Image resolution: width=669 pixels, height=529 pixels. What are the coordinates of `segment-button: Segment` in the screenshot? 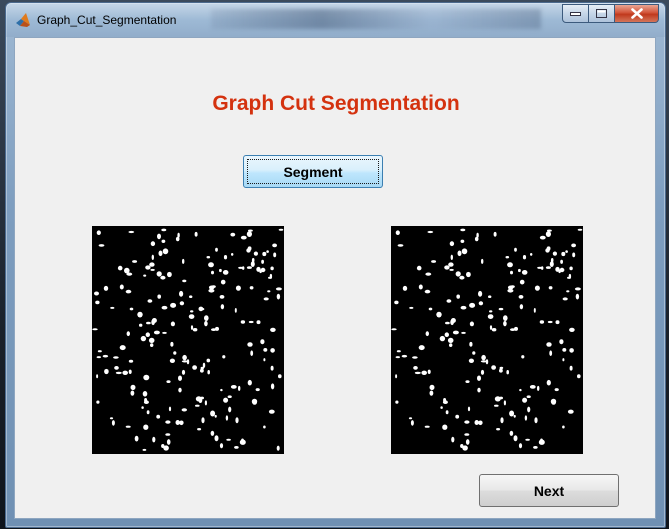 It's located at (313, 171).